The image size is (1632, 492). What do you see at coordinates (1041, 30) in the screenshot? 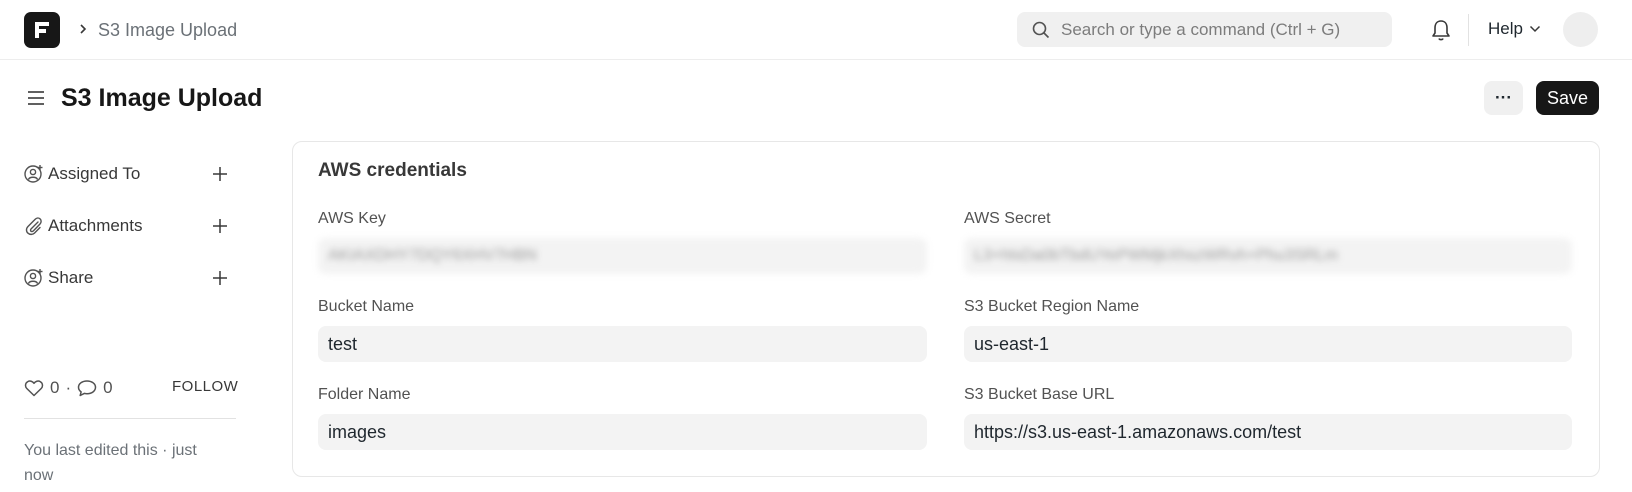
I see `search-icon` at bounding box center [1041, 30].